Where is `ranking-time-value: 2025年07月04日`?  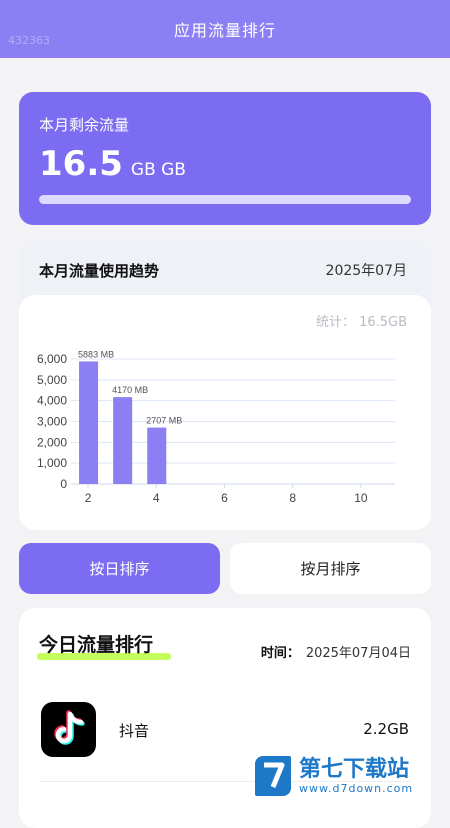
ranking-time-value: 2025年07月04日 is located at coordinates (358, 653).